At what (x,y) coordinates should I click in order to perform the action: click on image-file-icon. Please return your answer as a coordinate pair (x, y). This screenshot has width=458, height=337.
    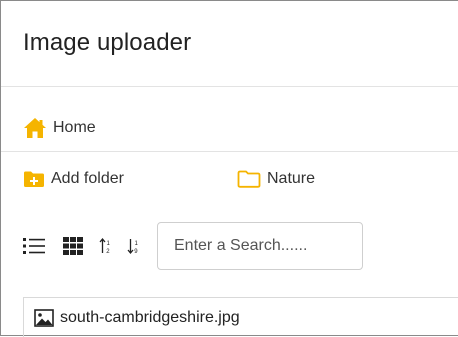
    Looking at the image, I should click on (44, 317).